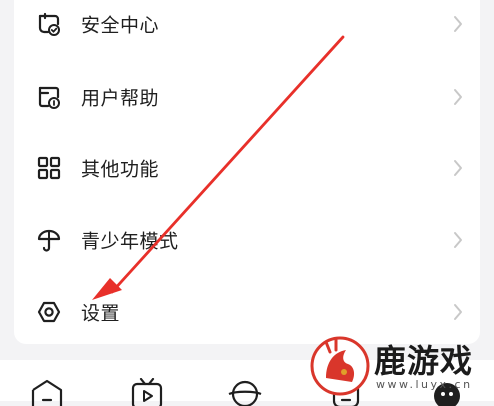 Image resolution: width=494 pixels, height=406 pixels. What do you see at coordinates (120, 98) in the screenshot?
I see `menu-item-label: 用户帮助` at bounding box center [120, 98].